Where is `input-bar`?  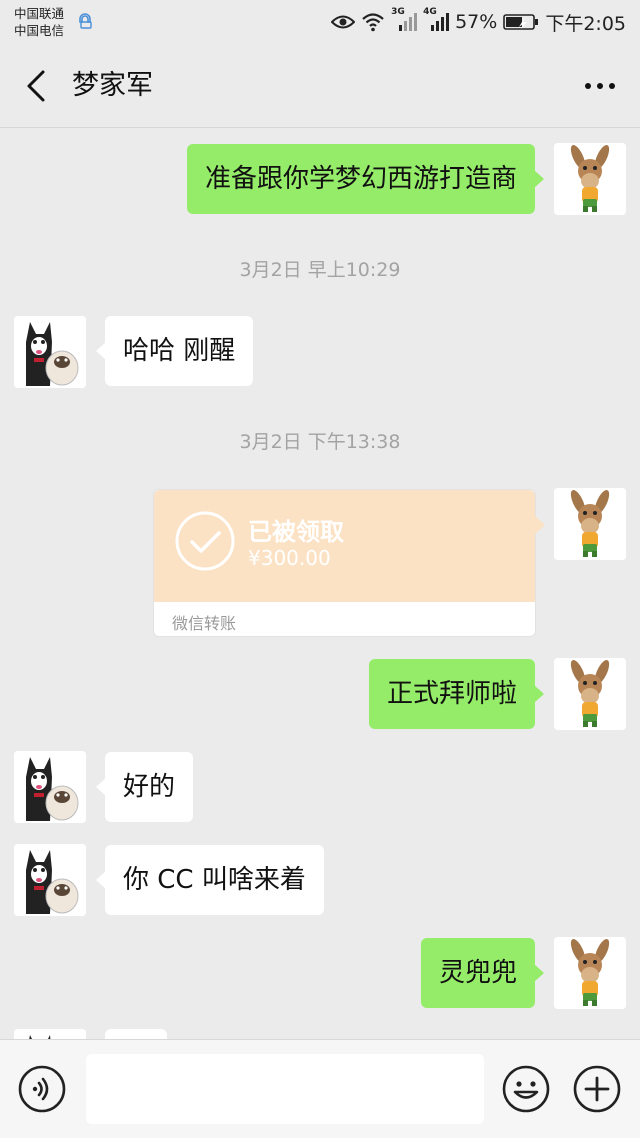 input-bar is located at coordinates (320, 1088).